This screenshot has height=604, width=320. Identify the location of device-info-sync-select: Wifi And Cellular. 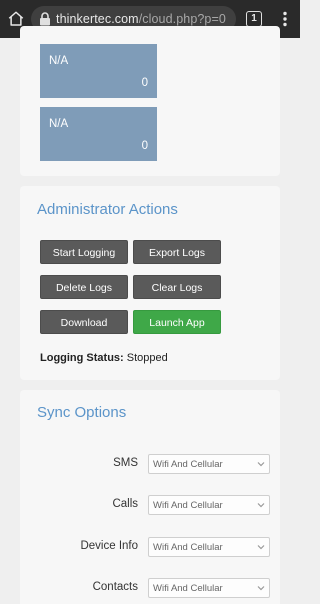
(209, 547).